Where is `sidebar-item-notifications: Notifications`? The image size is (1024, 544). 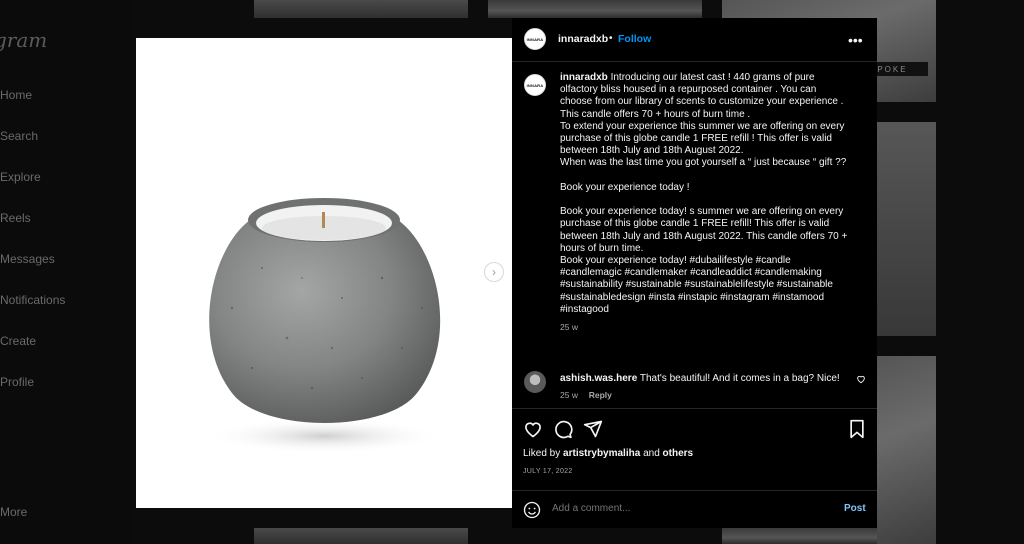
sidebar-item-notifications: Notifications is located at coordinates (32, 300).